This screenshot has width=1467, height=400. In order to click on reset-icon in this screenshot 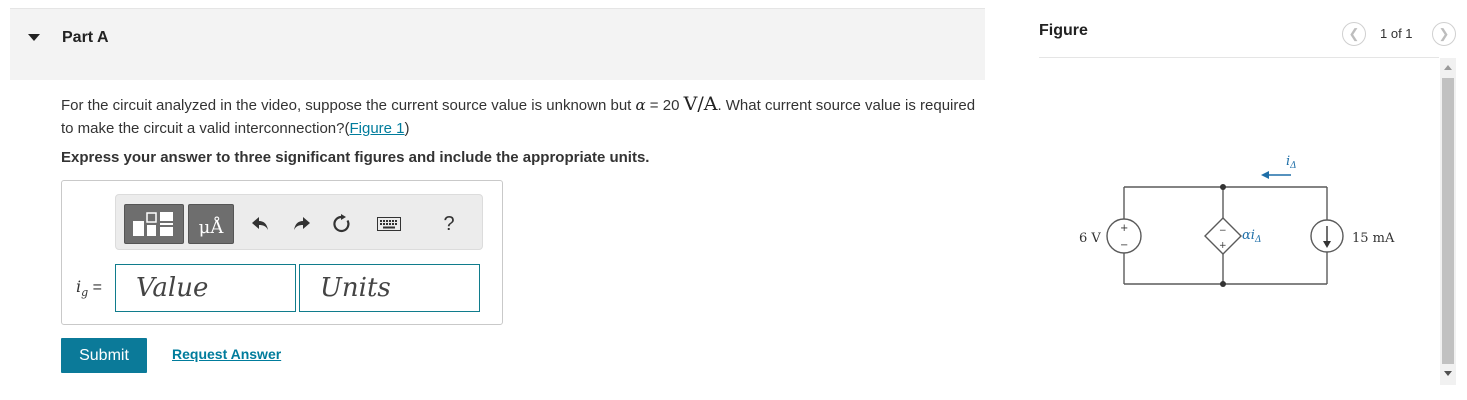, I will do `click(341, 223)`.